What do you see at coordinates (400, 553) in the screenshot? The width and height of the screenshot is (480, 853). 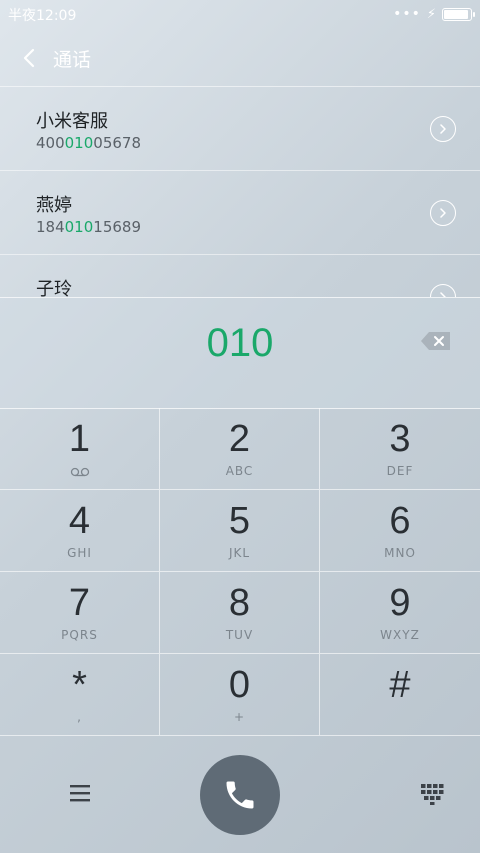 I see `key-letters: MNO` at bounding box center [400, 553].